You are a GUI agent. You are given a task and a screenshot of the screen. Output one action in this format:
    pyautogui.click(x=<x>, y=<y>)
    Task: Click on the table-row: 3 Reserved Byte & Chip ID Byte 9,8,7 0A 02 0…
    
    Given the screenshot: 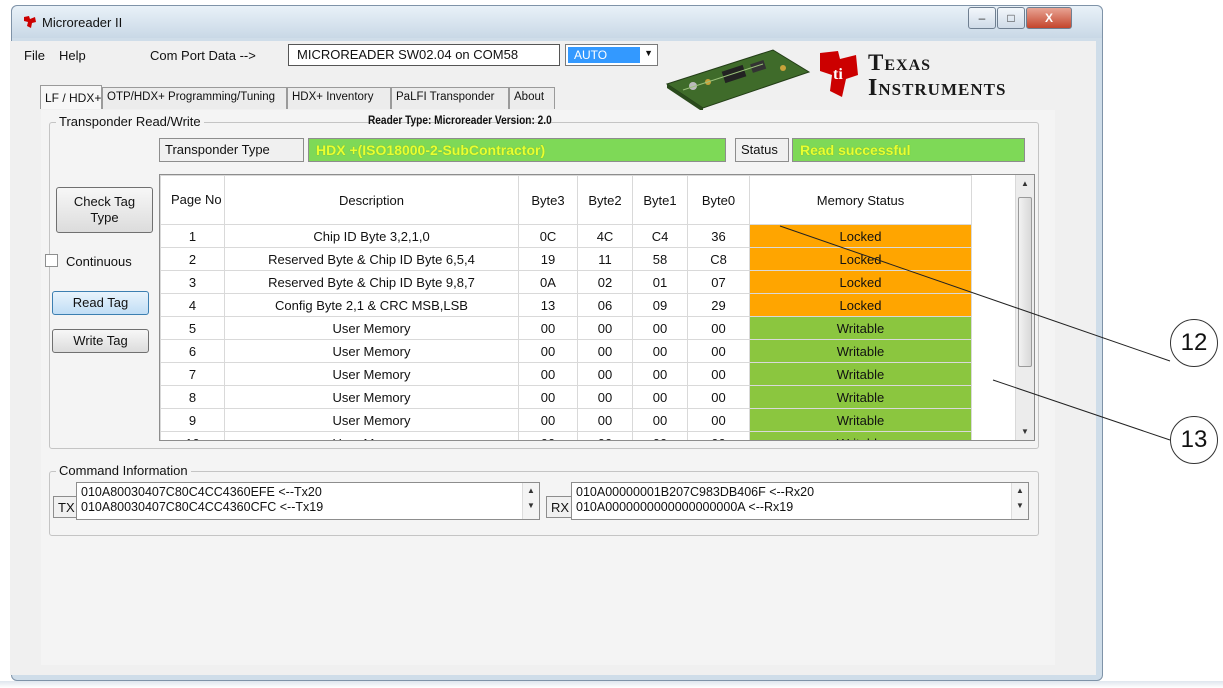 What is the action you would take?
    pyautogui.click(x=566, y=282)
    